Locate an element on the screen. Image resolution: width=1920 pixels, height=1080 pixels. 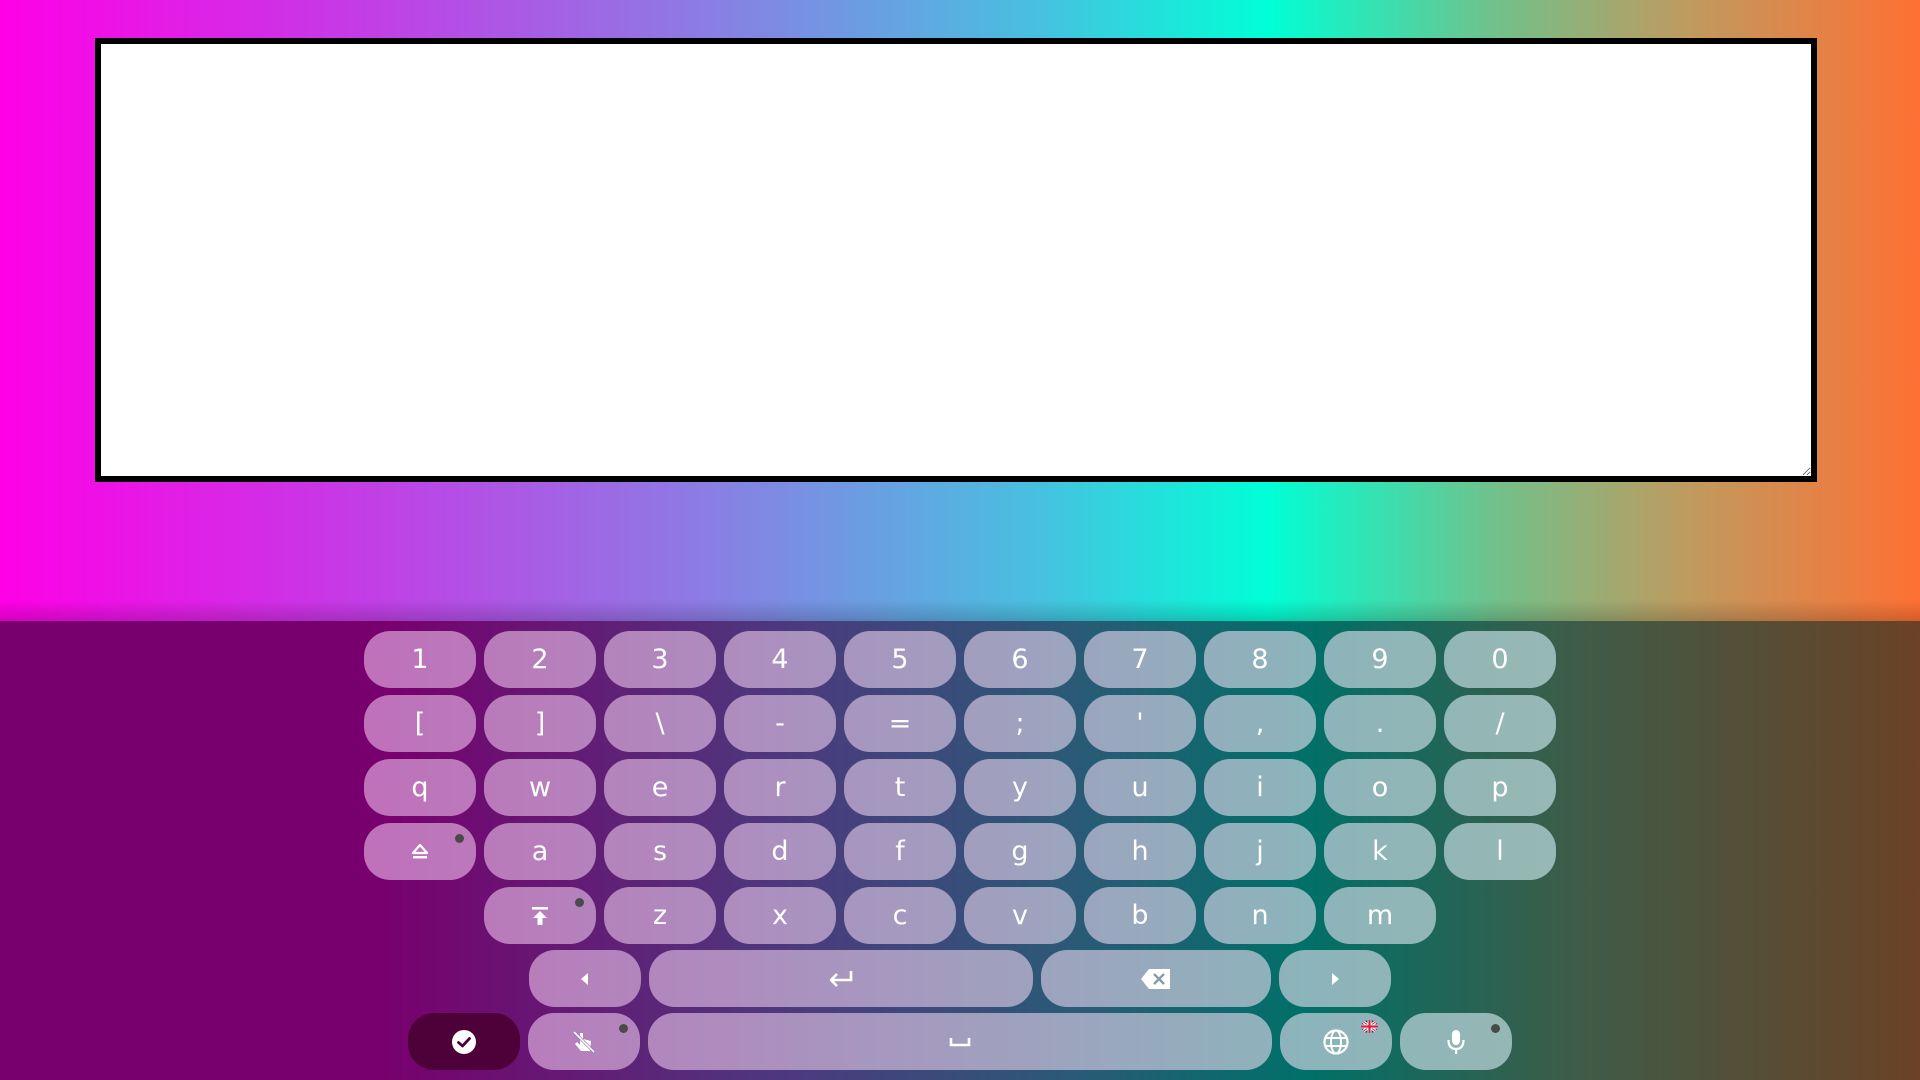
key-g: g is located at coordinates (1020, 851).